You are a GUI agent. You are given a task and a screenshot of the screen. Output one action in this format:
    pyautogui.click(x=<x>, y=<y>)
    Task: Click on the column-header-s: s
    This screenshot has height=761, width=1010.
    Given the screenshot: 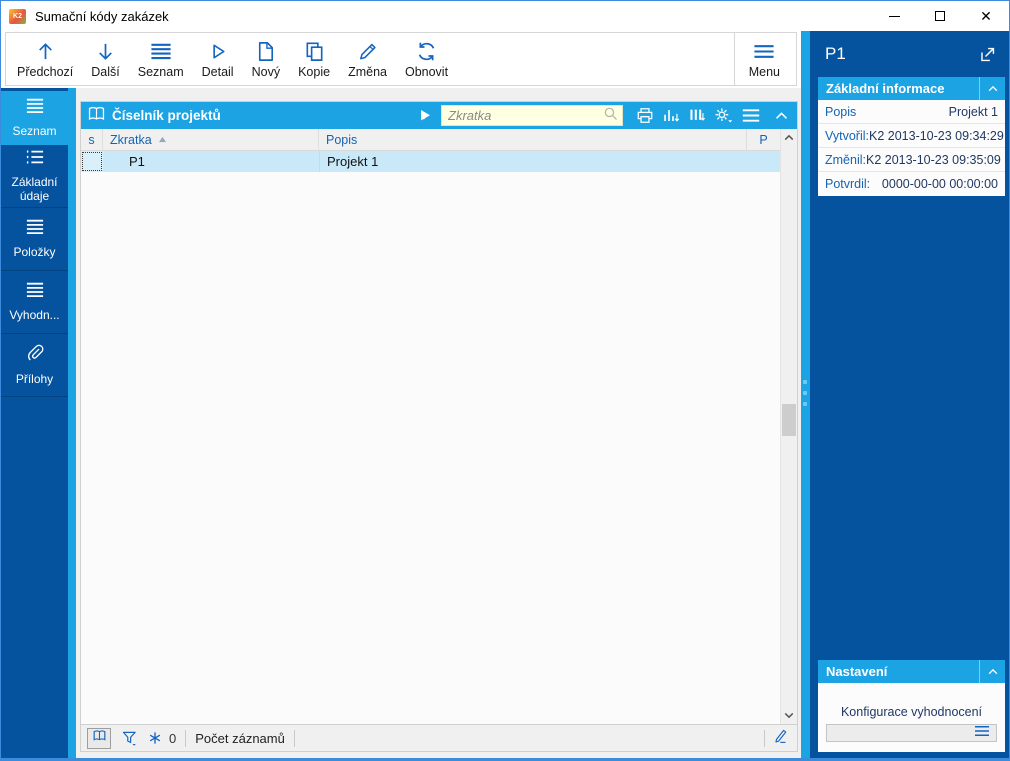 What is the action you would take?
    pyautogui.click(x=92, y=139)
    